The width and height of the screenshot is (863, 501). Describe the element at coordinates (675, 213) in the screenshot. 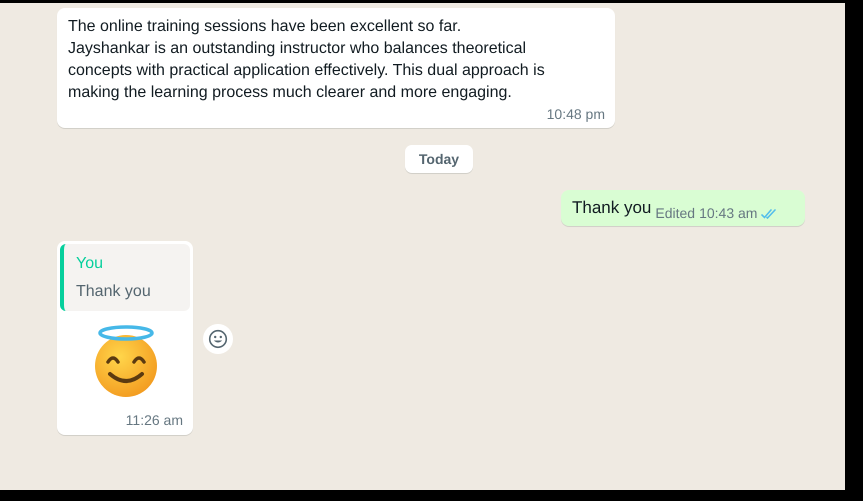

I see `edited-label: Edited` at that location.